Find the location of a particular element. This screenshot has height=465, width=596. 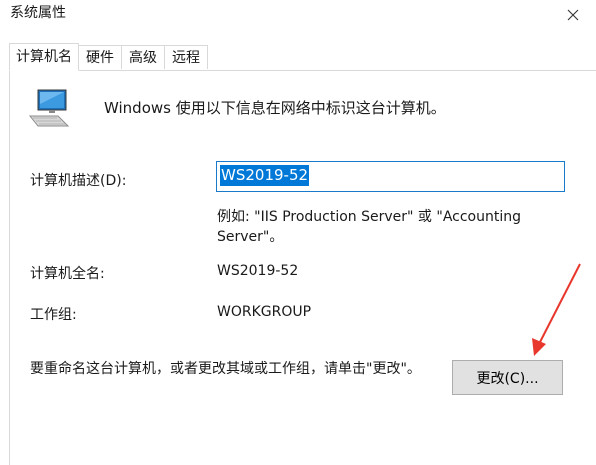

close-button is located at coordinates (573, 15).